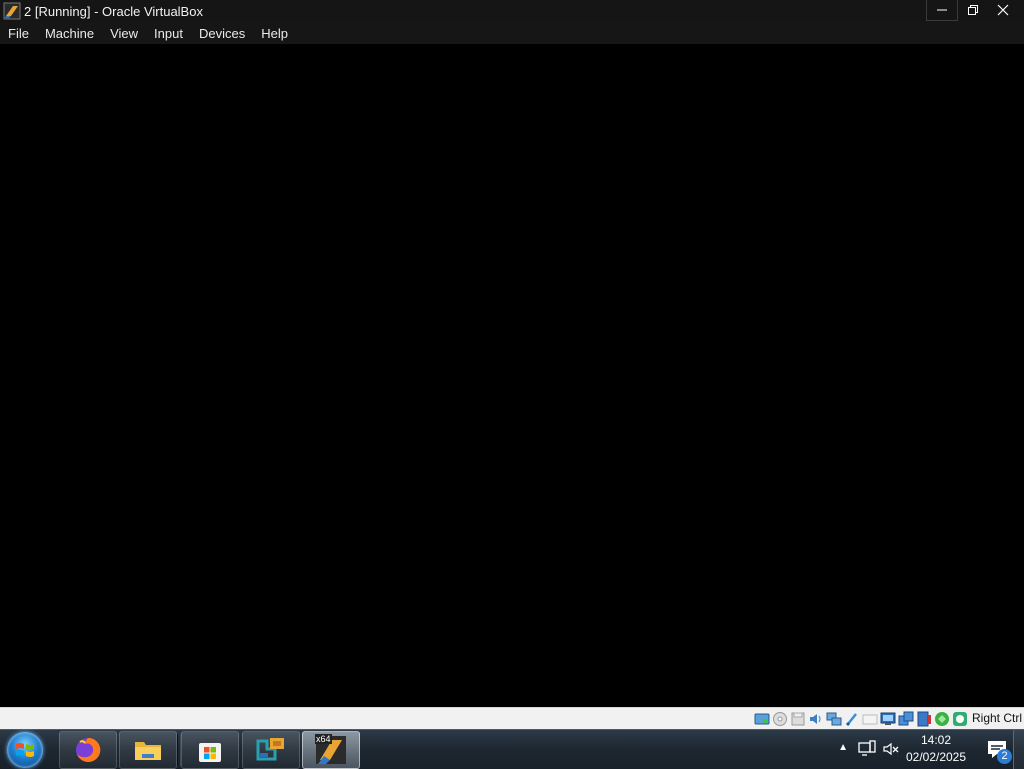  What do you see at coordinates (512, 718) in the screenshot?
I see `status-bar: Right Ctrl` at bounding box center [512, 718].